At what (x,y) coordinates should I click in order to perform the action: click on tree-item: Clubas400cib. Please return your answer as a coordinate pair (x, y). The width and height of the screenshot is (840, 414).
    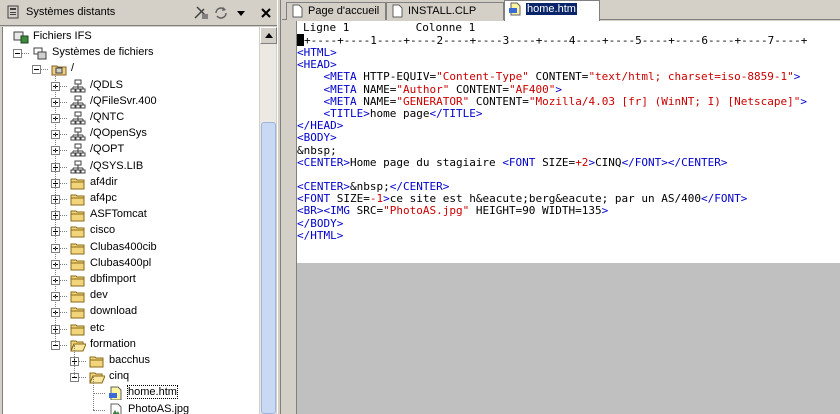
    Looking at the image, I should click on (131, 248).